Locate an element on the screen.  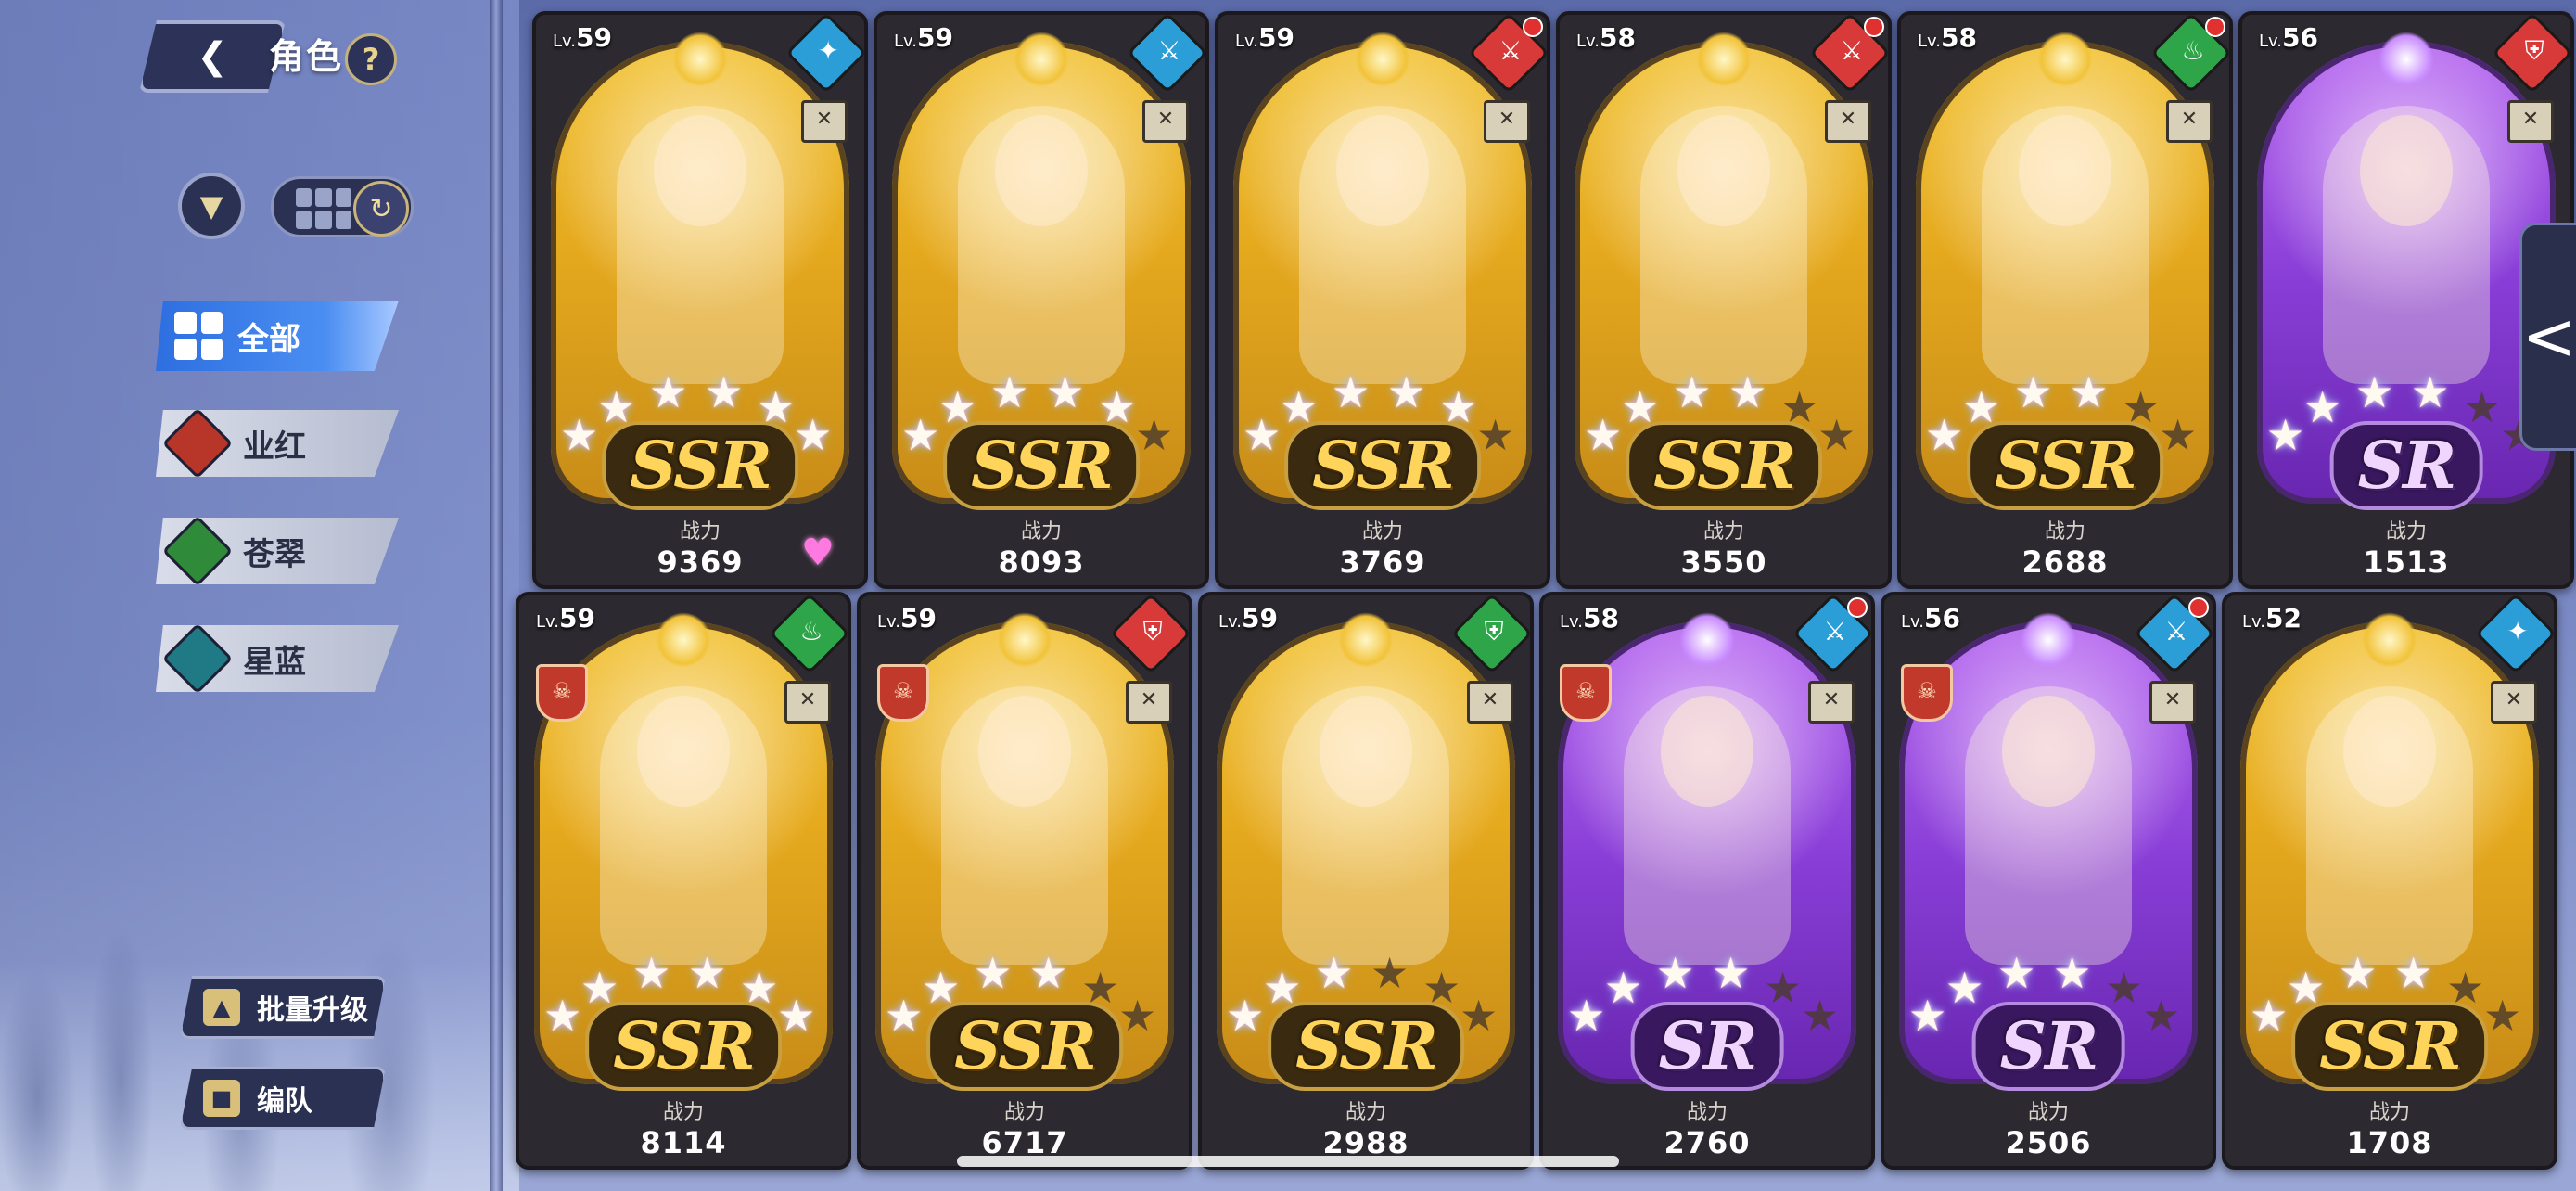
power-value: 1513 is located at coordinates (2406, 562).